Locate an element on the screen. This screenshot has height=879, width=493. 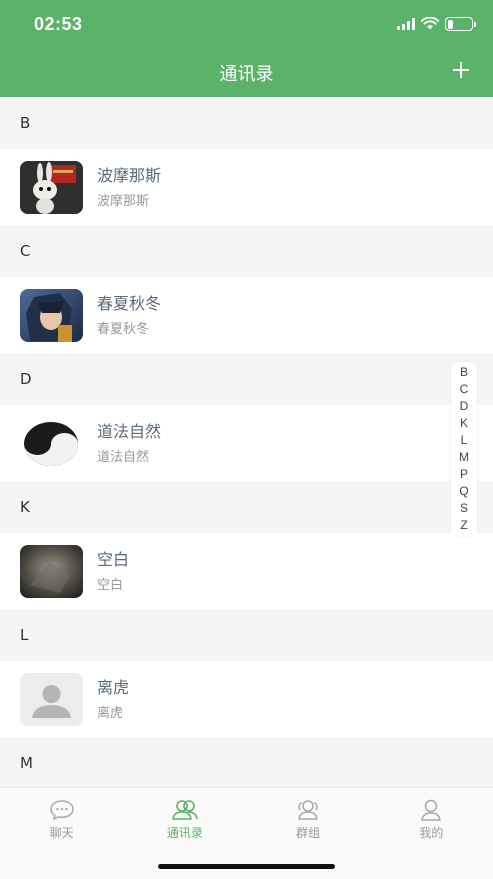
contact-subtitle: 离虎 is located at coordinates (110, 713).